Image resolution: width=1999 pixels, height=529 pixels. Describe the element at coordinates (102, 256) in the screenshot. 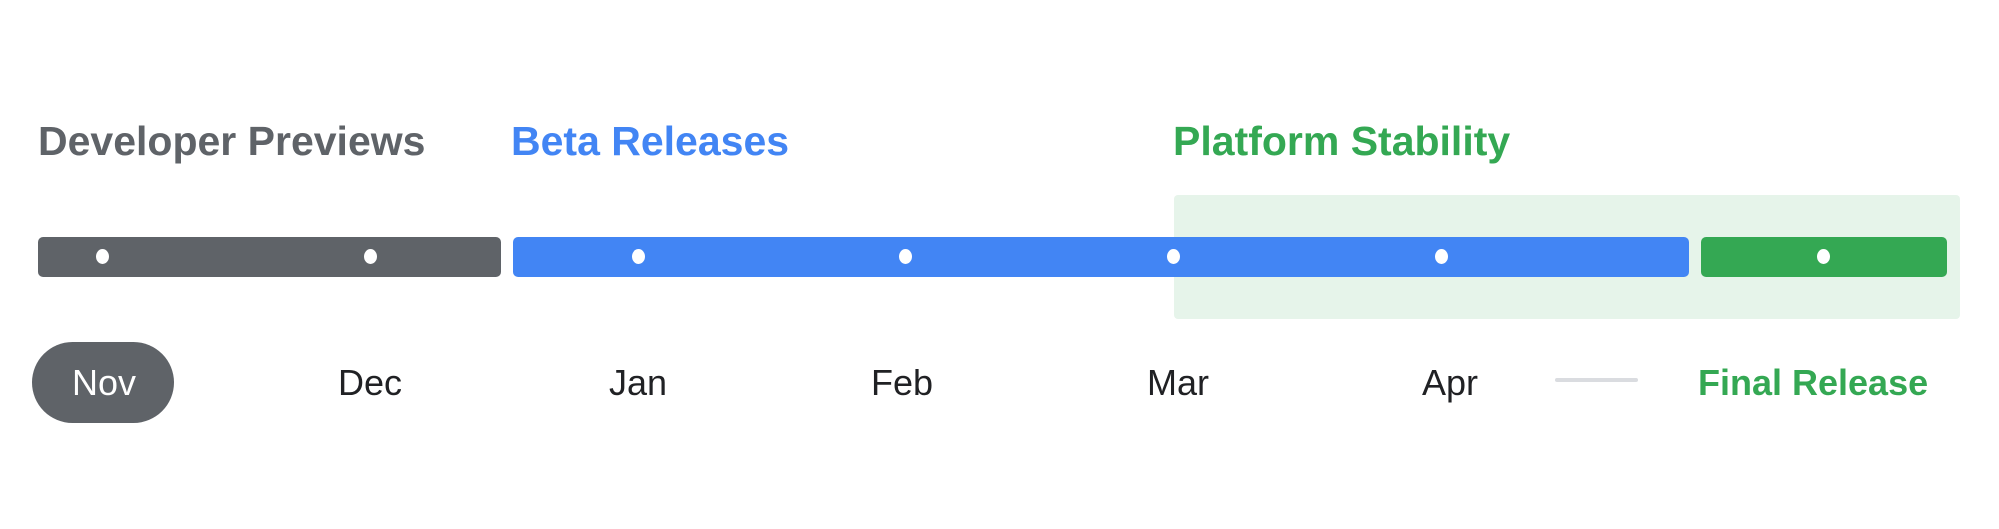

I see `milestone-dot-nov` at that location.